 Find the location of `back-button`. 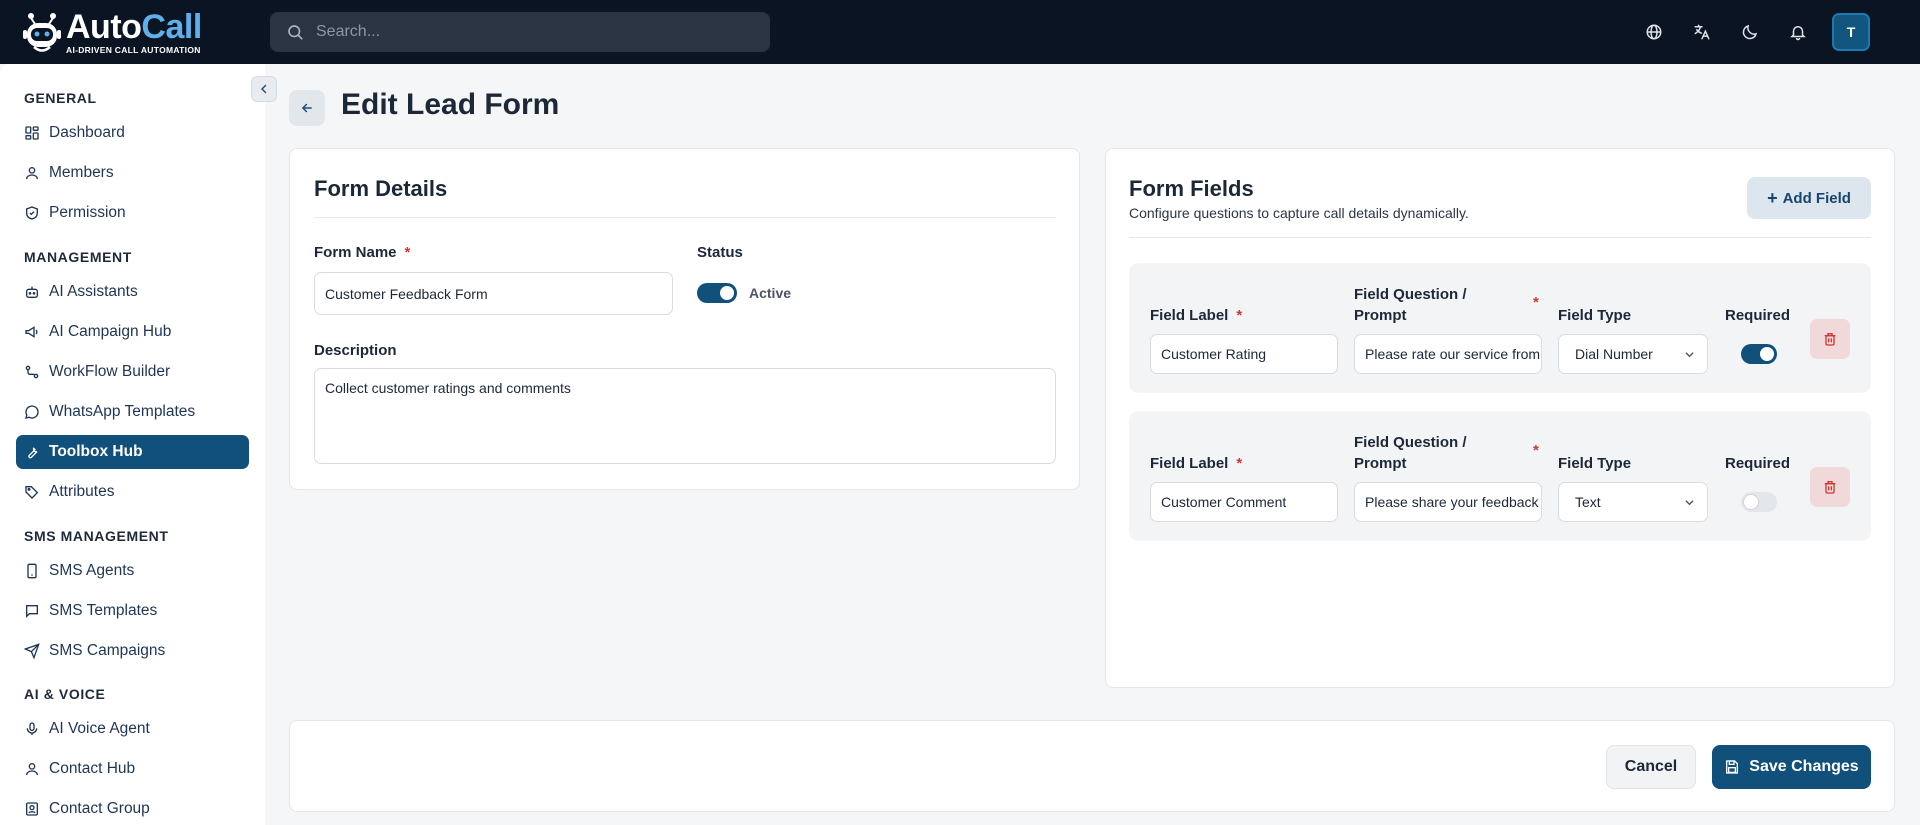

back-button is located at coordinates (307, 108).